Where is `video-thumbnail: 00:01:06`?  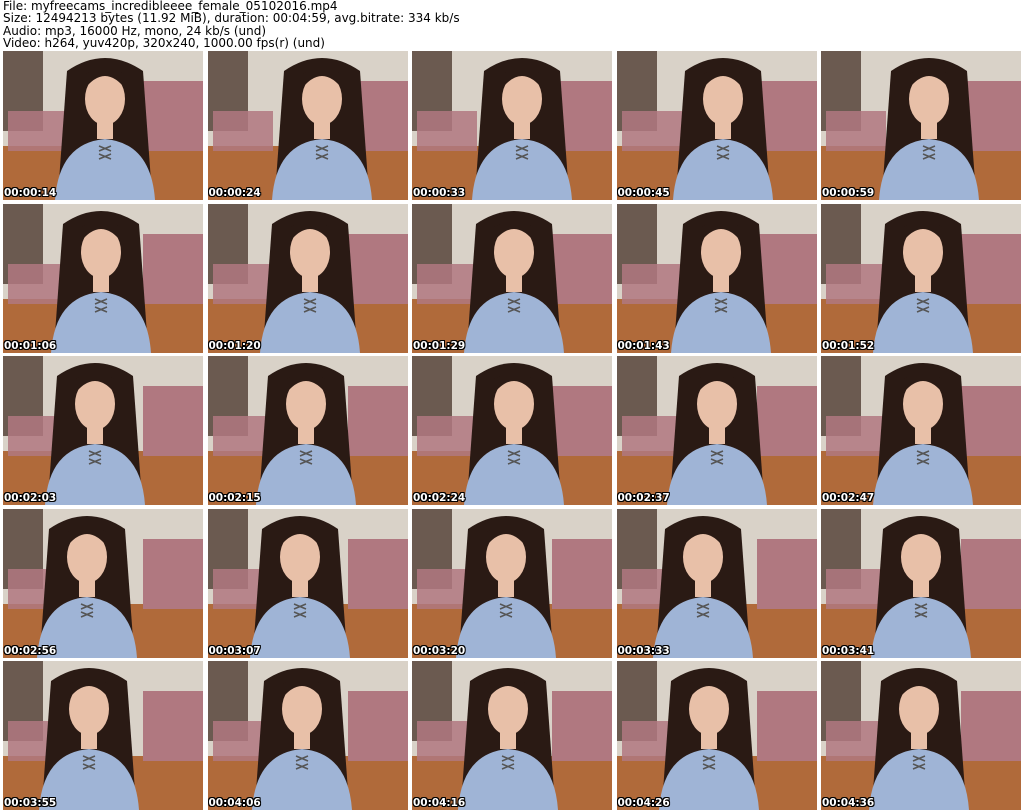
video-thumbnail: 00:01:06 is located at coordinates (103, 278).